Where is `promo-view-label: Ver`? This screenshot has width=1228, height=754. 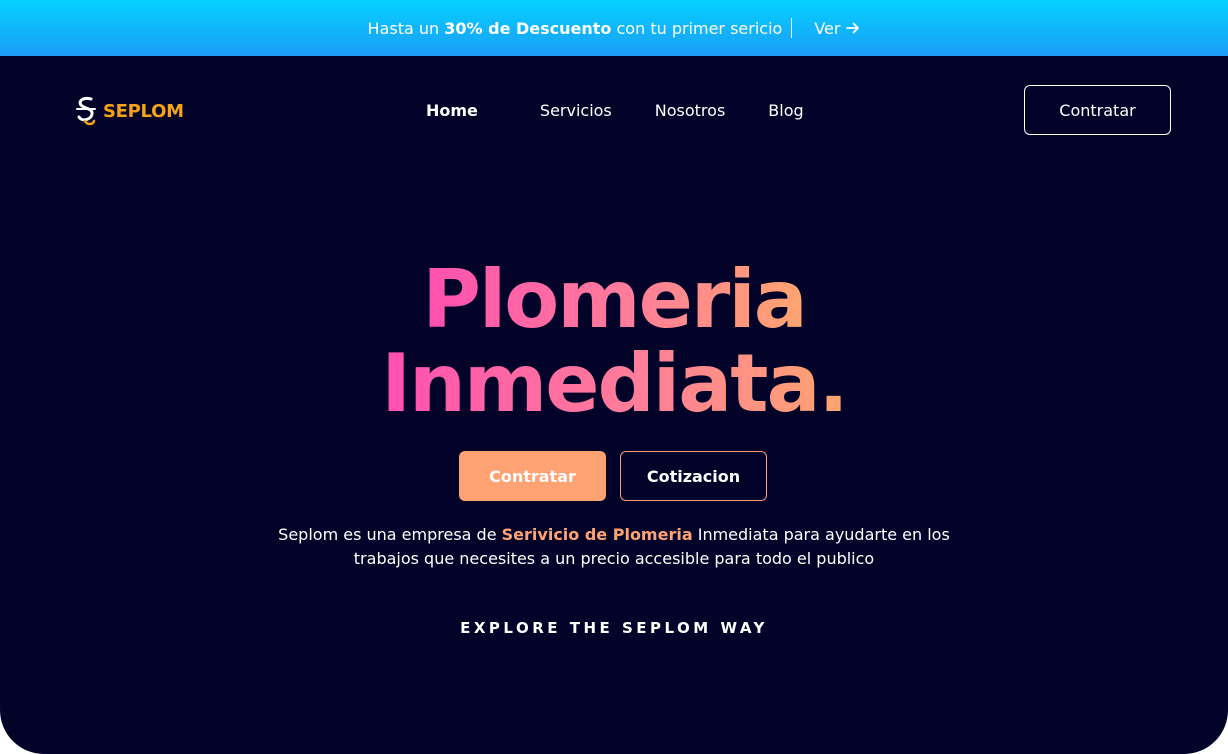 promo-view-label: Ver is located at coordinates (827, 28).